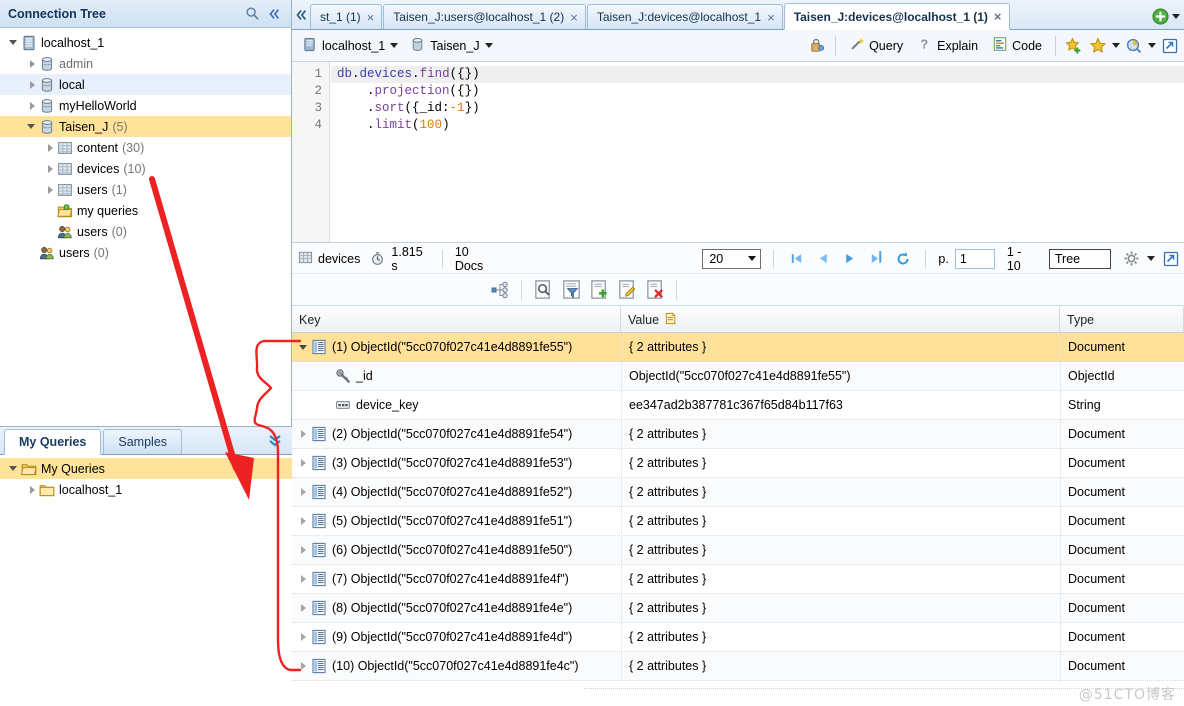 The width and height of the screenshot is (1184, 706). Describe the element at coordinates (732, 258) in the screenshot. I see `page-size-select: 20` at that location.